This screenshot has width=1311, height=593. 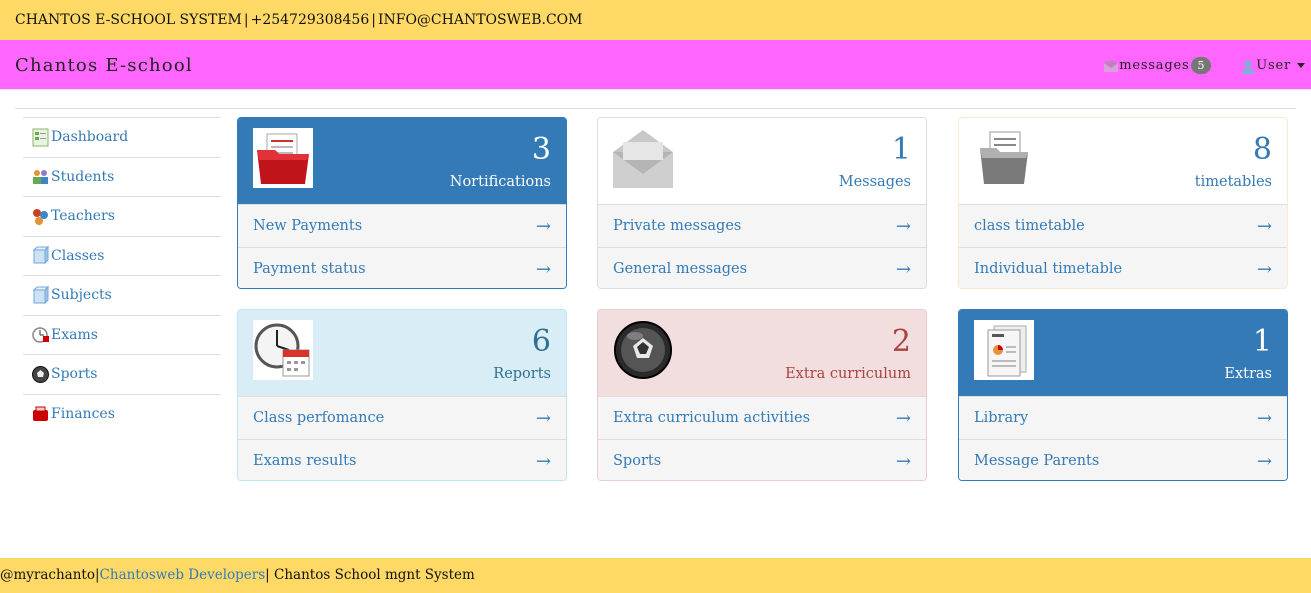 What do you see at coordinates (122, 255) in the screenshot?
I see `sidebar-item-classes: Classes` at bounding box center [122, 255].